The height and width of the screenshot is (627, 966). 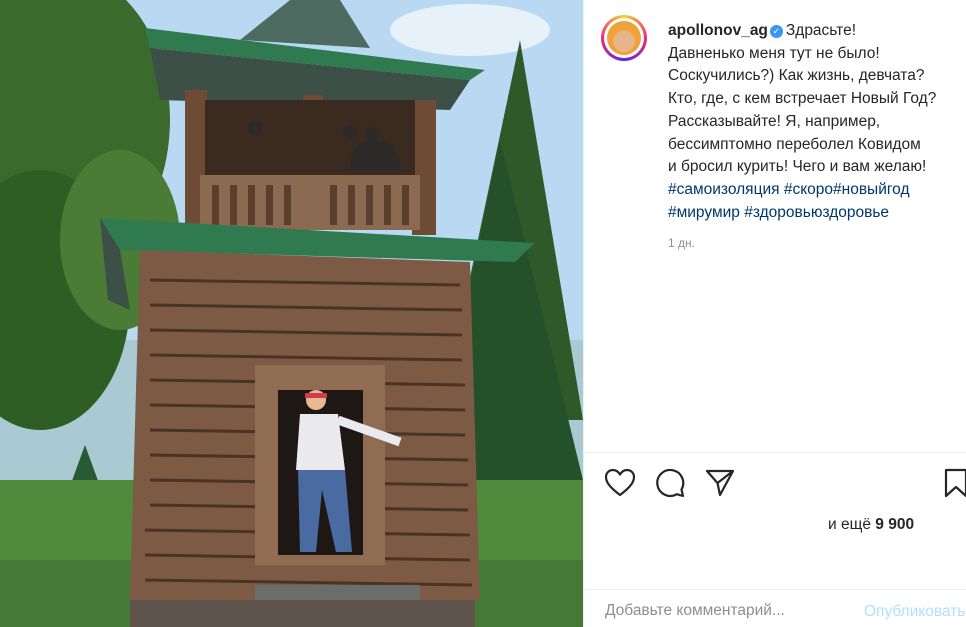 What do you see at coordinates (730, 611) in the screenshot?
I see `comment-input` at bounding box center [730, 611].